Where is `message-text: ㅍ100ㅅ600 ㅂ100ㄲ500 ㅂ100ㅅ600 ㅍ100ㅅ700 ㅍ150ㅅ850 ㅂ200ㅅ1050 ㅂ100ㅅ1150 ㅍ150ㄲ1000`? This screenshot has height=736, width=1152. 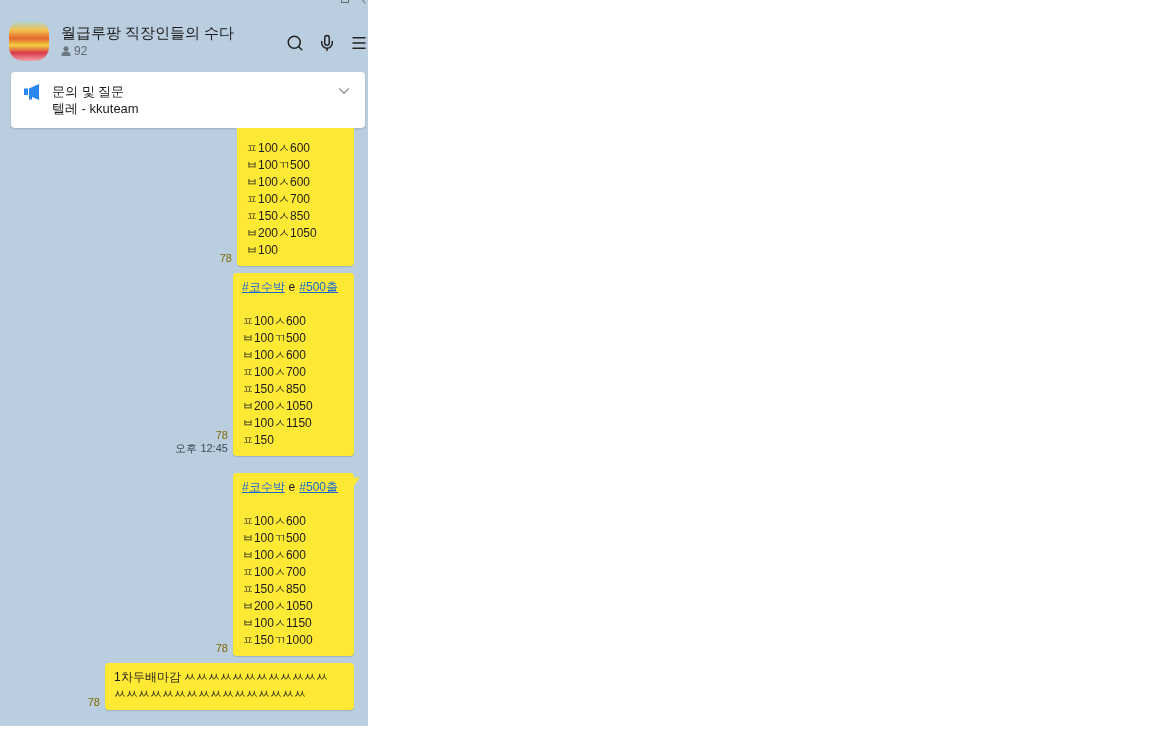
message-text: ㅍ100ㅅ600 ㅂ100ㄲ500 ㅂ100ㅅ600 ㅍ100ㅅ700 ㅍ150ㅅ850 ㅂ200ㅅ1050 ㅂ100ㅅ1150 ㅍ150ㄲ1000 is located at coordinates (277, 581).